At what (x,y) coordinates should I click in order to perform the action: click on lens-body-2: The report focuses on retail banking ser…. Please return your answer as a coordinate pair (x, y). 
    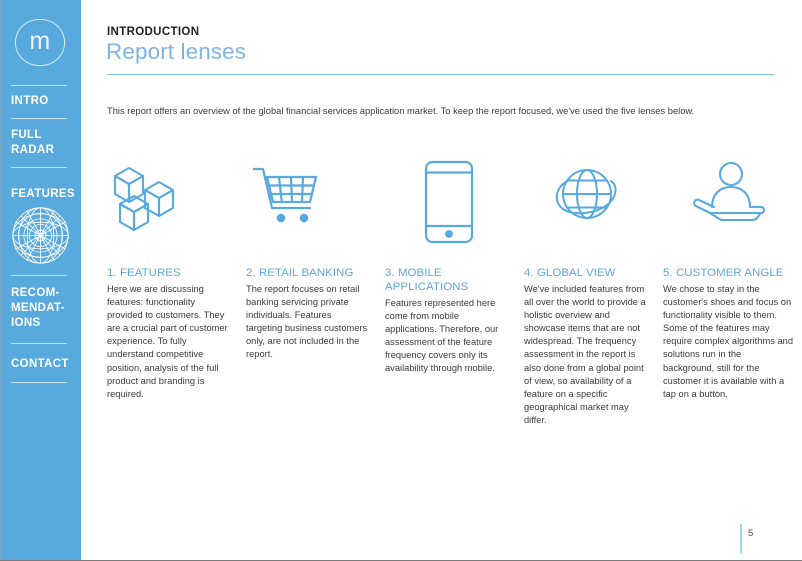
    Looking at the image, I should click on (307, 322).